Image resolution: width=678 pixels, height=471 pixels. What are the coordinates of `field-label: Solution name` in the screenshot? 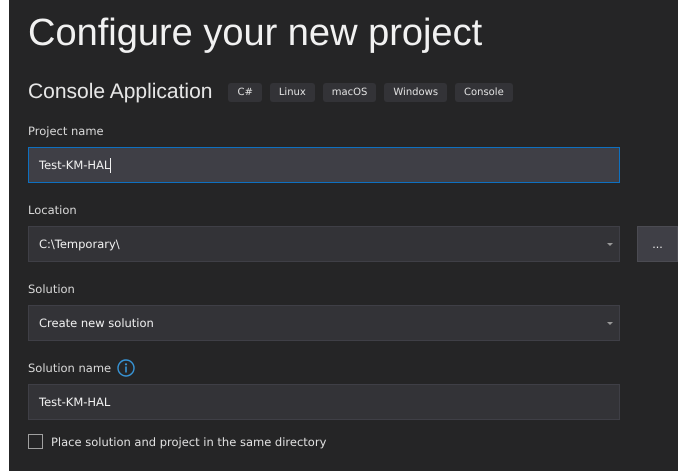 It's located at (70, 368).